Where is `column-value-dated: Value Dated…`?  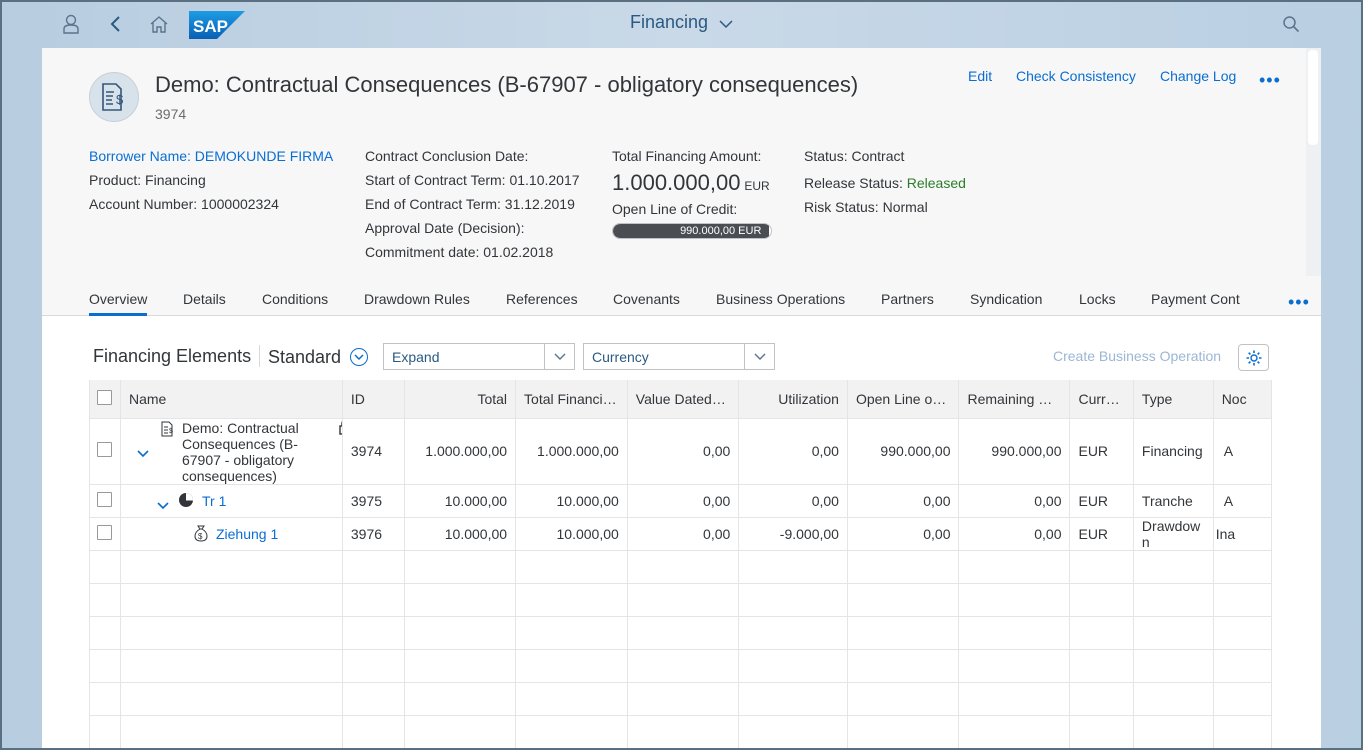
column-value-dated: Value Dated… is located at coordinates (683, 399).